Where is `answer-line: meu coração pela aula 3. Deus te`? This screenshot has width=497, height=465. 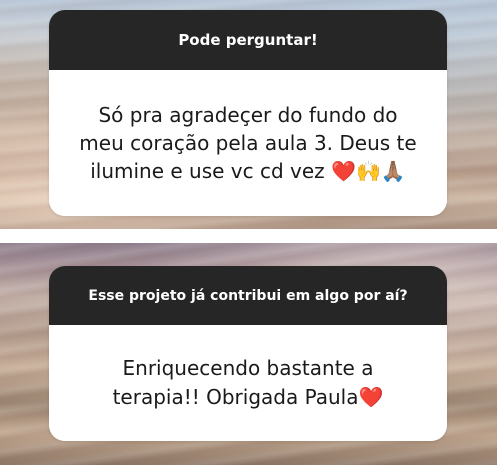 answer-line: meu coração pela aula 3. Deus te is located at coordinates (248, 143).